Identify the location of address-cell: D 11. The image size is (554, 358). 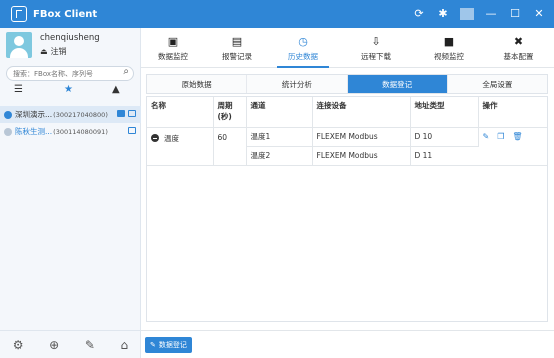
(444, 156).